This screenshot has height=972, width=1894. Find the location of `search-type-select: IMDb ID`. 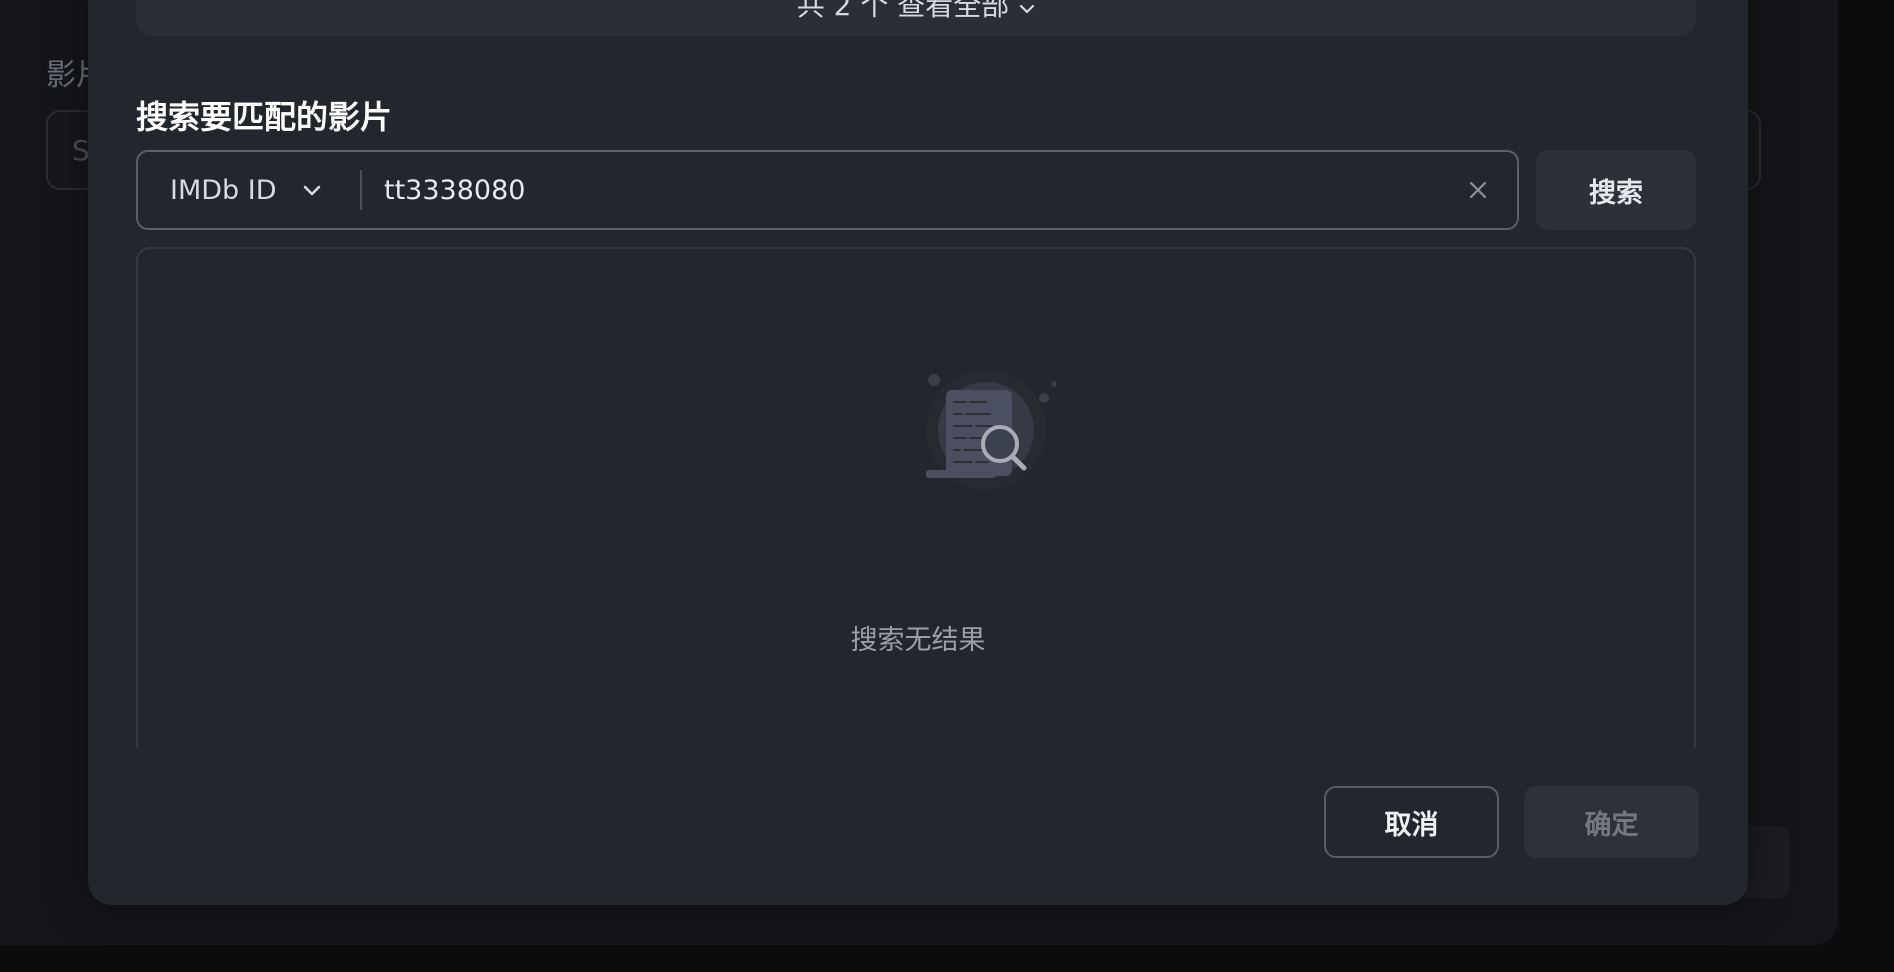

search-type-select: IMDb ID is located at coordinates (249, 190).